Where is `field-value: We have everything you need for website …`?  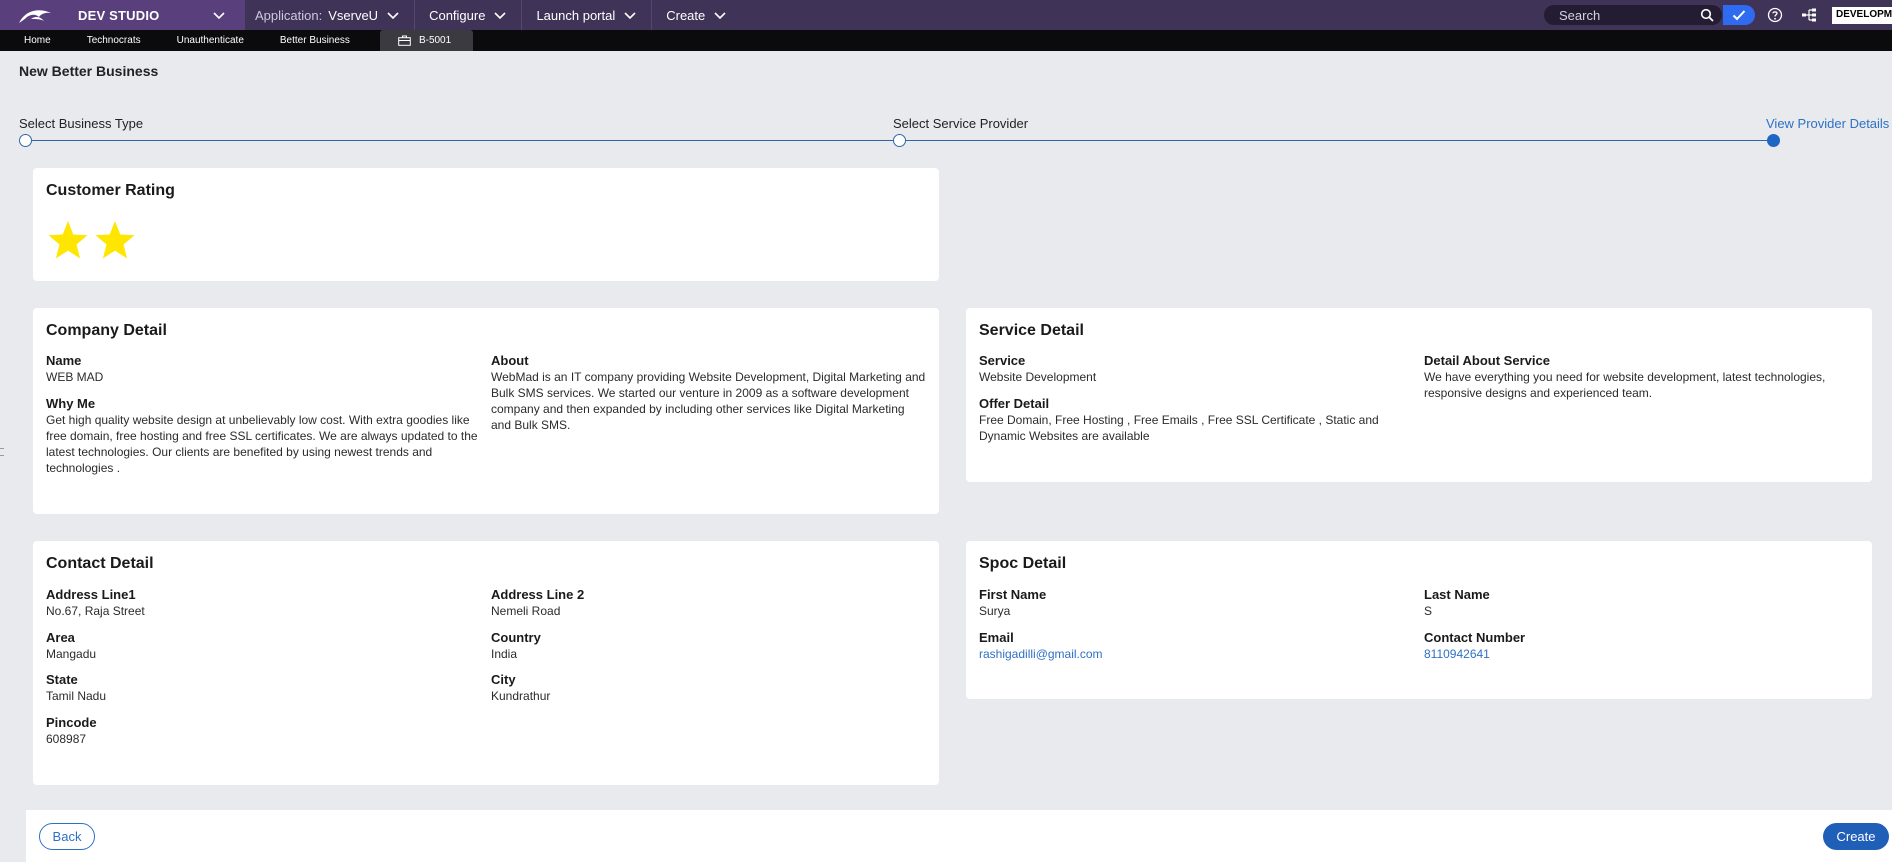 field-value: We have everything you need for website … is located at coordinates (1625, 385).